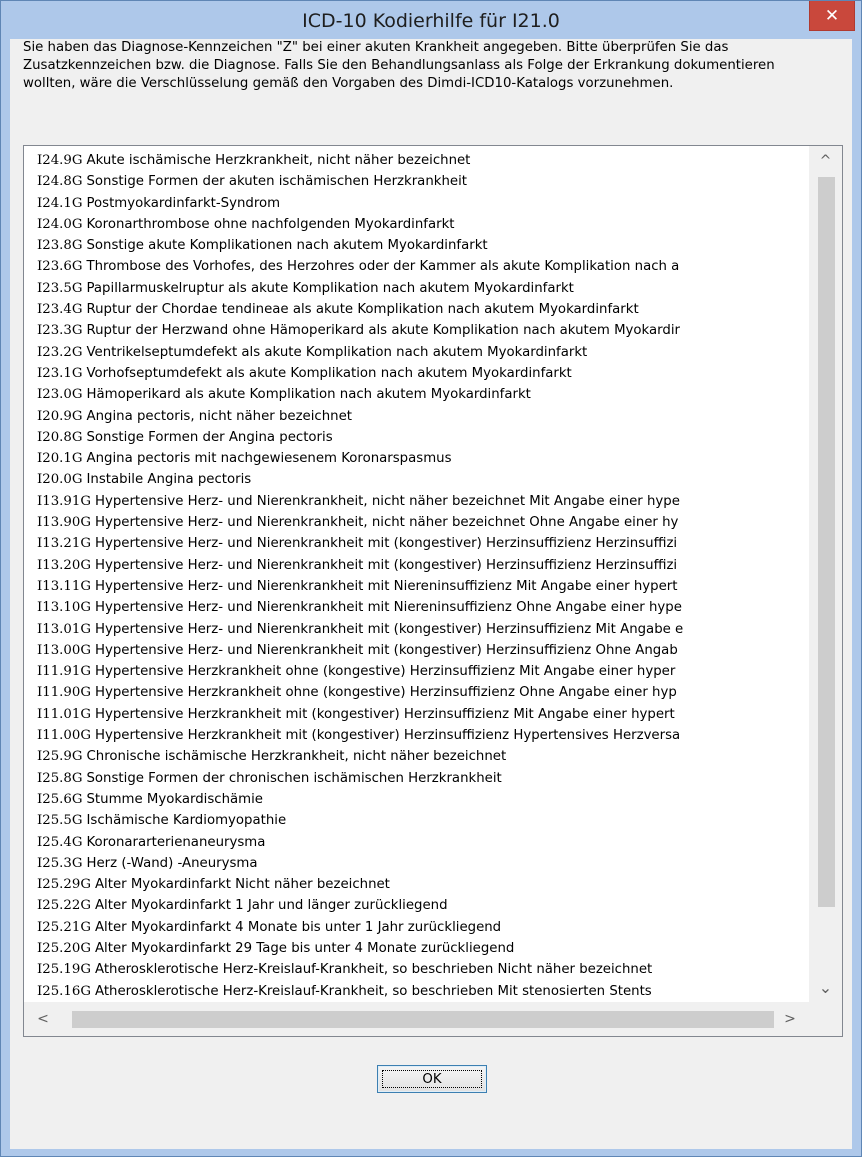 The image size is (862, 1157). What do you see at coordinates (60, 160) in the screenshot?
I see `icd-code: I24.9G` at bounding box center [60, 160].